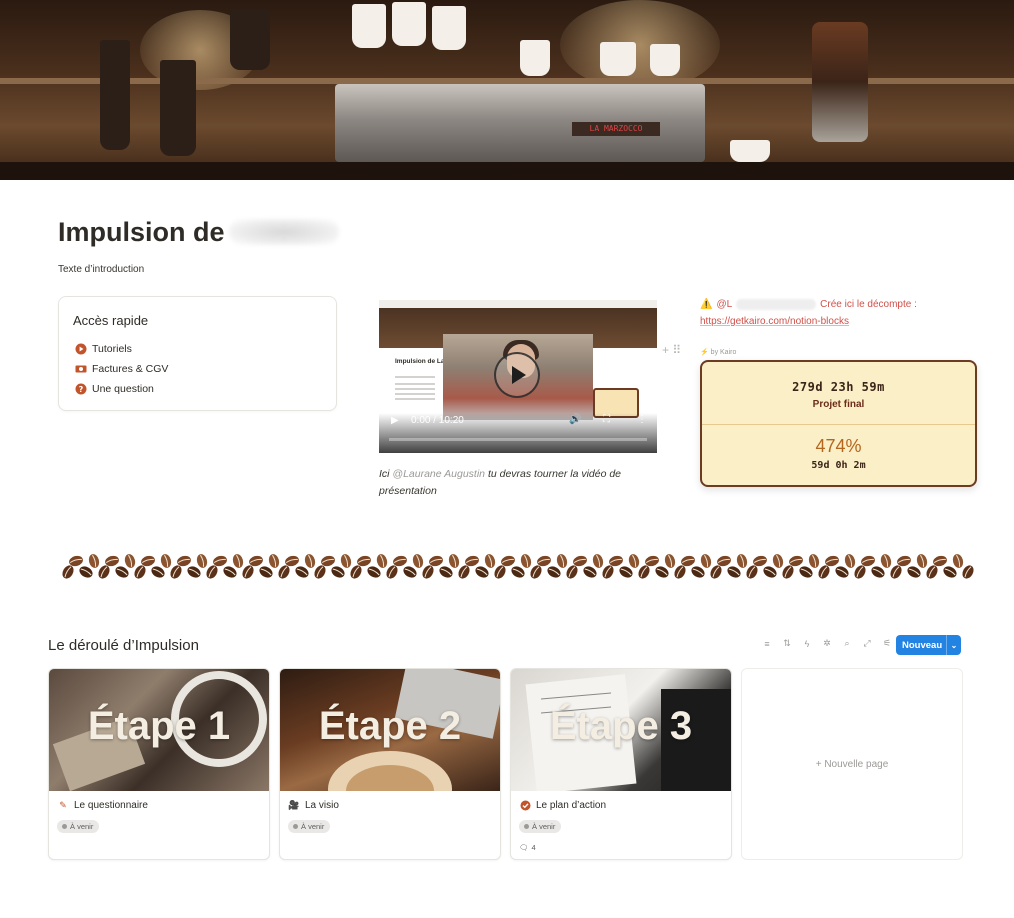  What do you see at coordinates (807, 644) in the screenshot?
I see `automation-icon: ϟ` at bounding box center [807, 644].